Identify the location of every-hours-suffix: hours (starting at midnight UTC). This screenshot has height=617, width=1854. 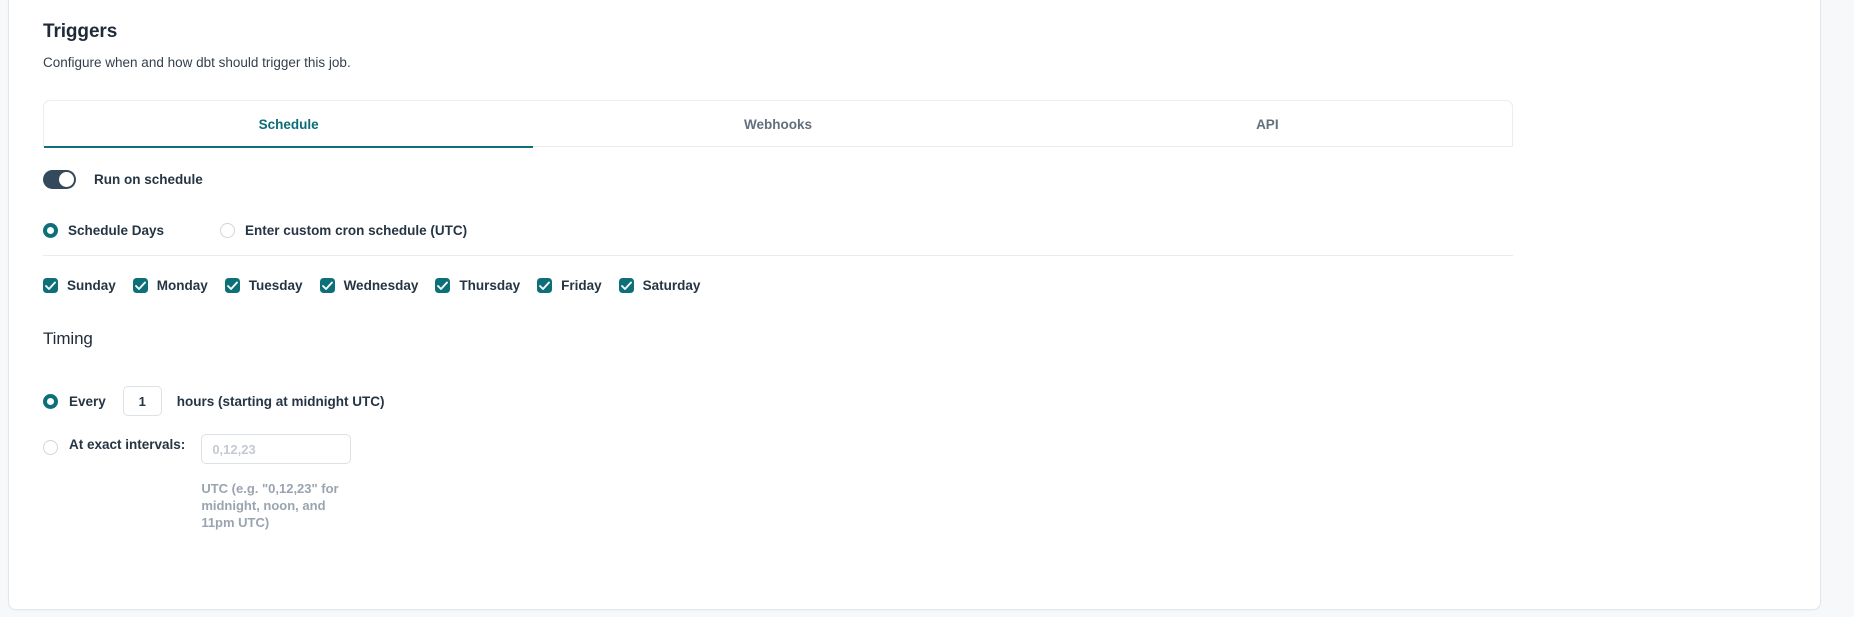
(280, 401).